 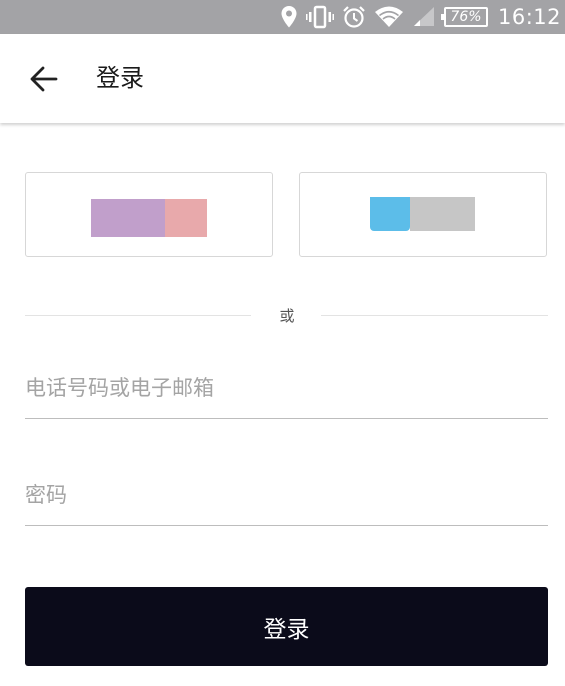 I want to click on status-icons: 76% 16:12, so click(x=418, y=17).